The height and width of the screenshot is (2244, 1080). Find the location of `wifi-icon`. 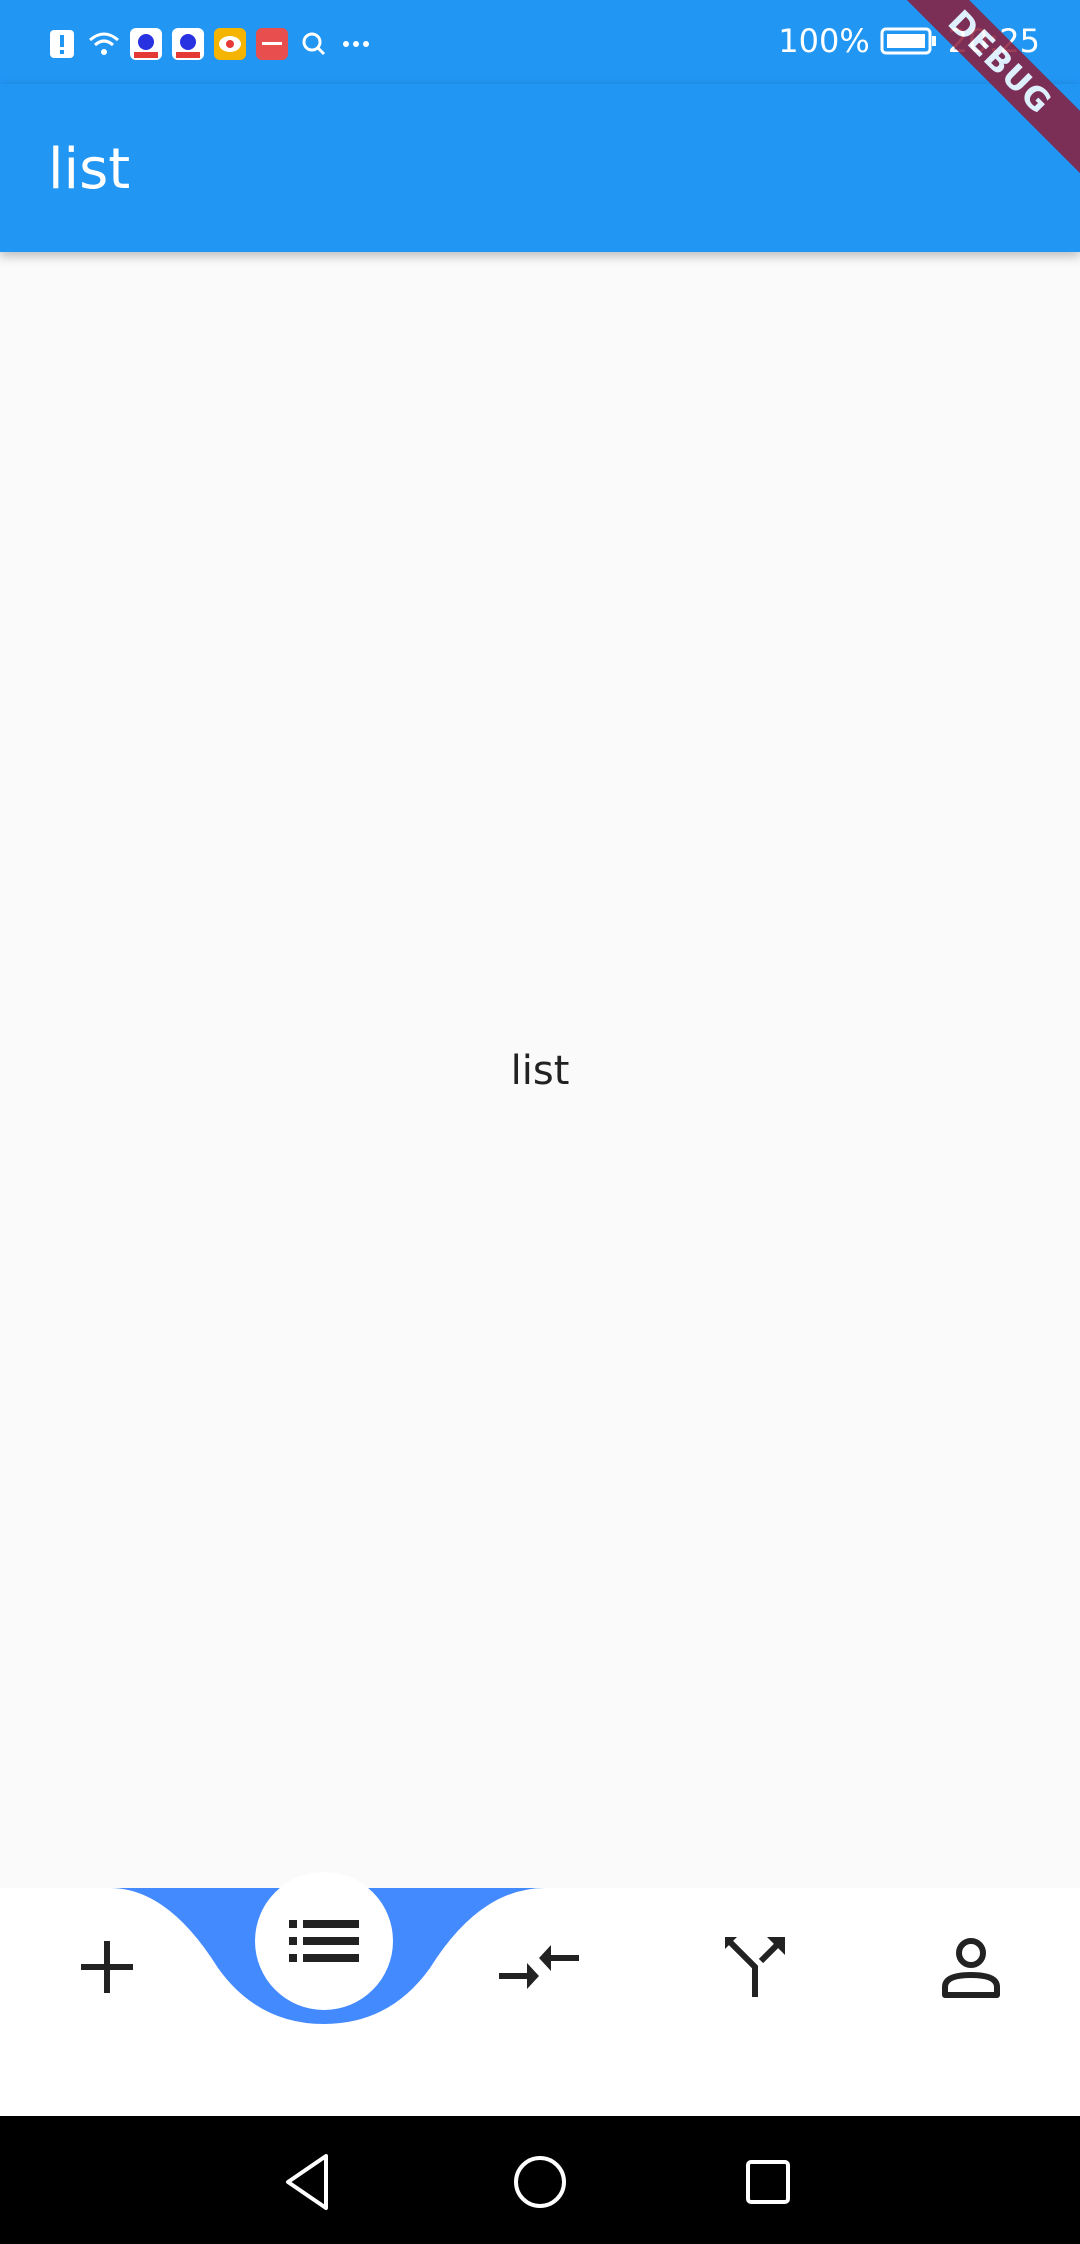

wifi-icon is located at coordinates (104, 43).